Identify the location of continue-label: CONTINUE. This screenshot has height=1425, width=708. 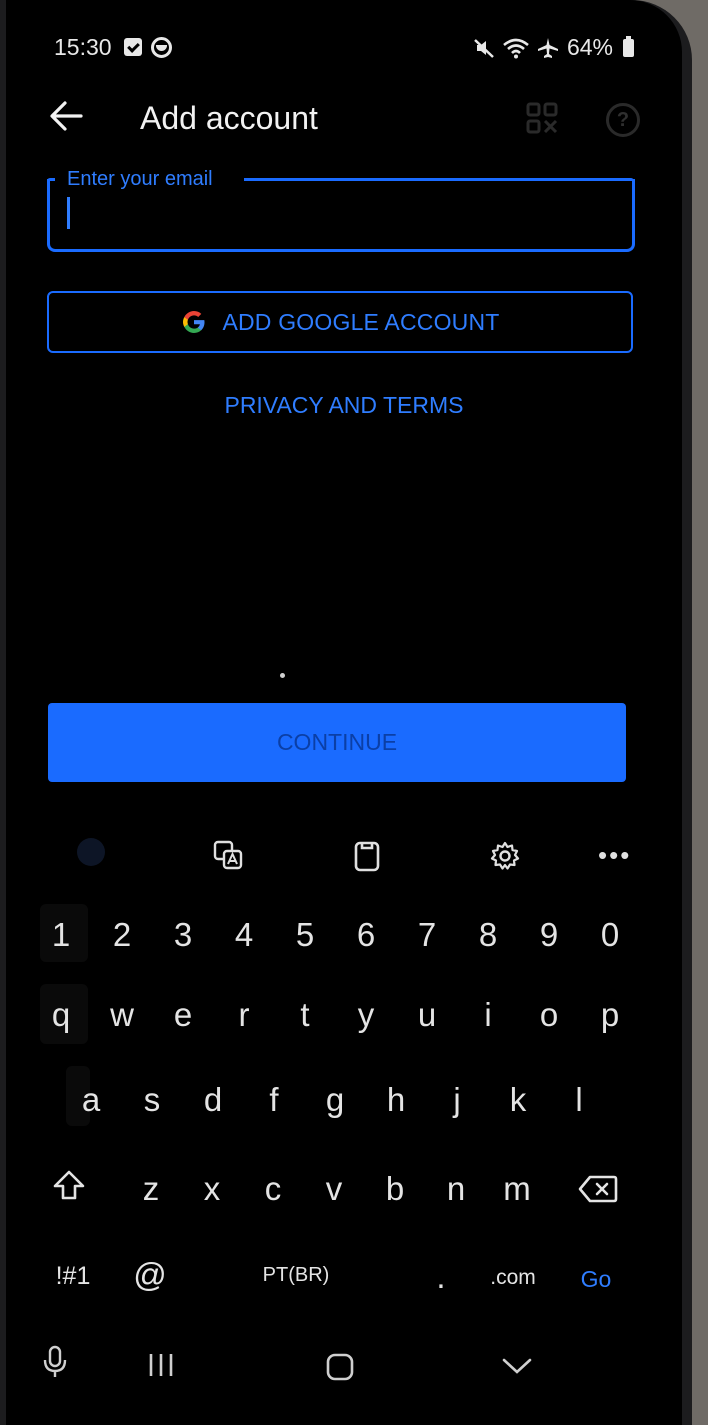
(337, 742).